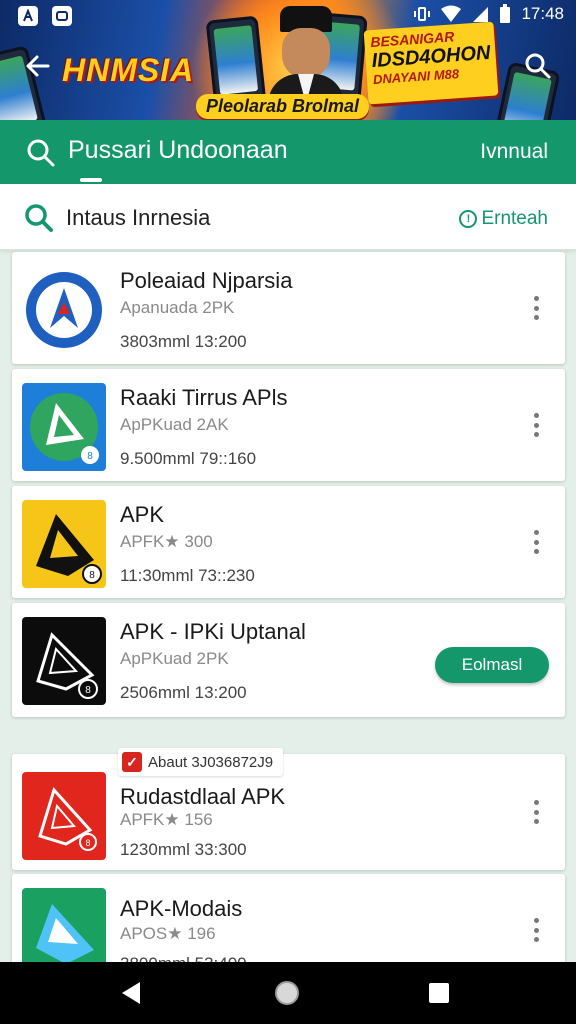 The height and width of the screenshot is (1024, 576). I want to click on app-name: Poleaiad Njparsia, so click(206, 280).